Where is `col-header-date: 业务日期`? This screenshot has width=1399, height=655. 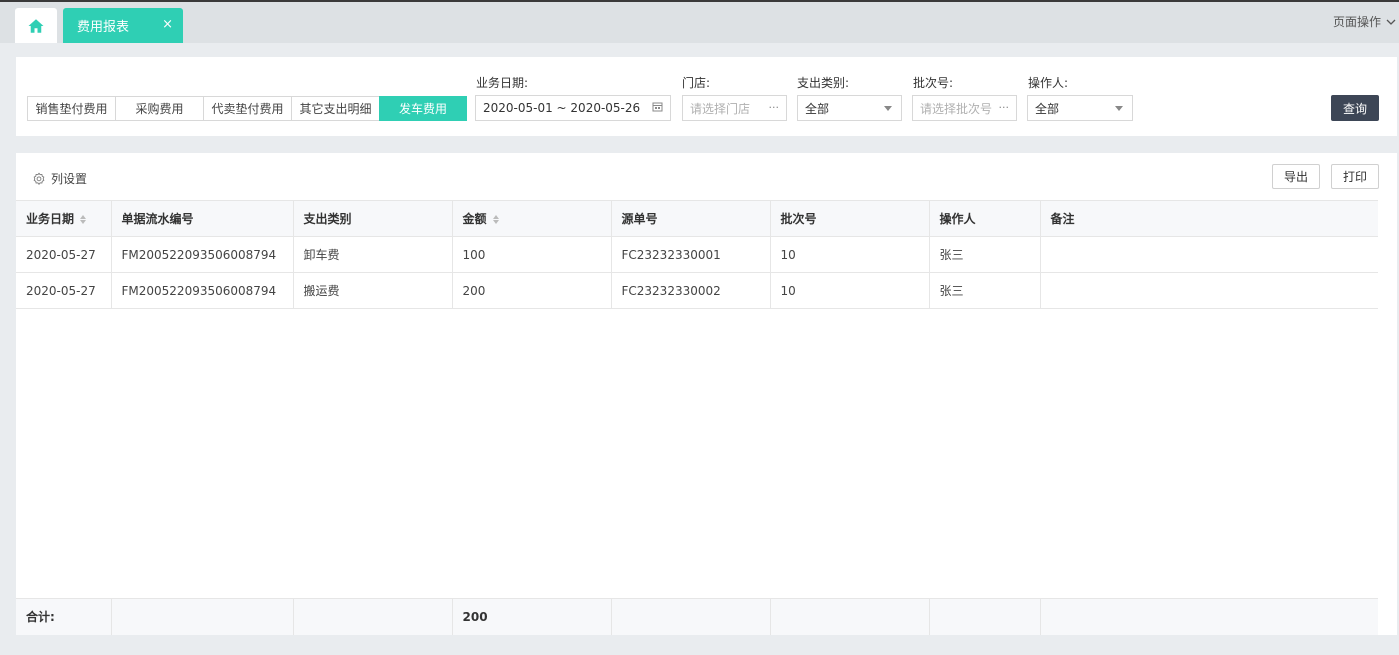
col-header-date: 业务日期 is located at coordinates (64, 218).